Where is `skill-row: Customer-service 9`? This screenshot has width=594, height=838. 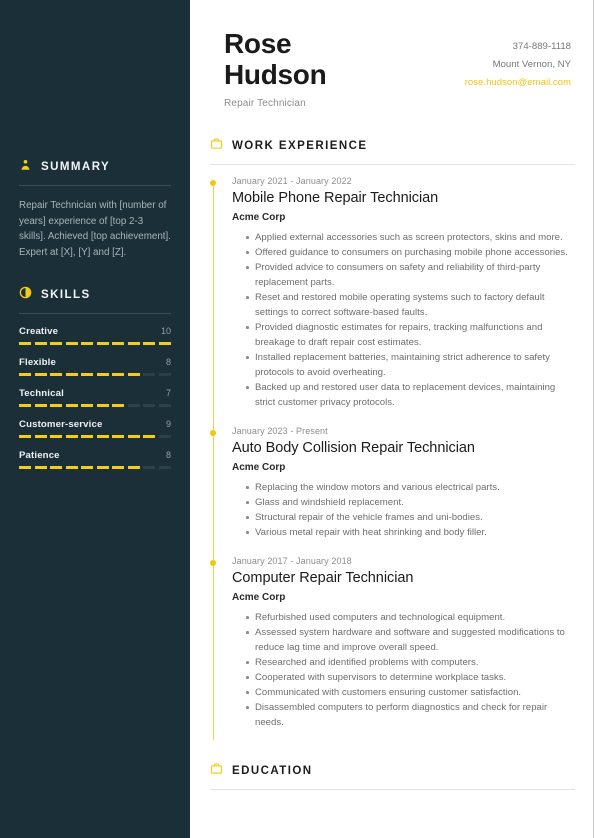 skill-row: Customer-service 9 is located at coordinates (95, 429).